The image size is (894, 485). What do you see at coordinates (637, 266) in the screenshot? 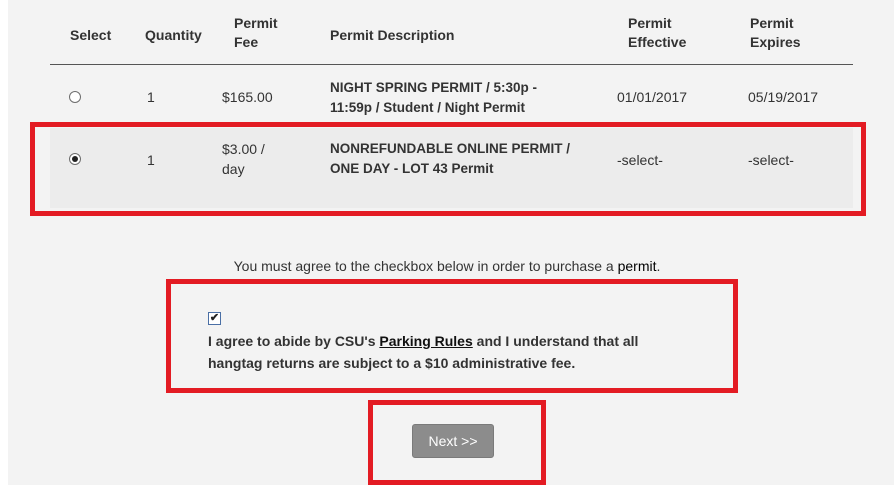
I see `notice-highlight: permit` at bounding box center [637, 266].